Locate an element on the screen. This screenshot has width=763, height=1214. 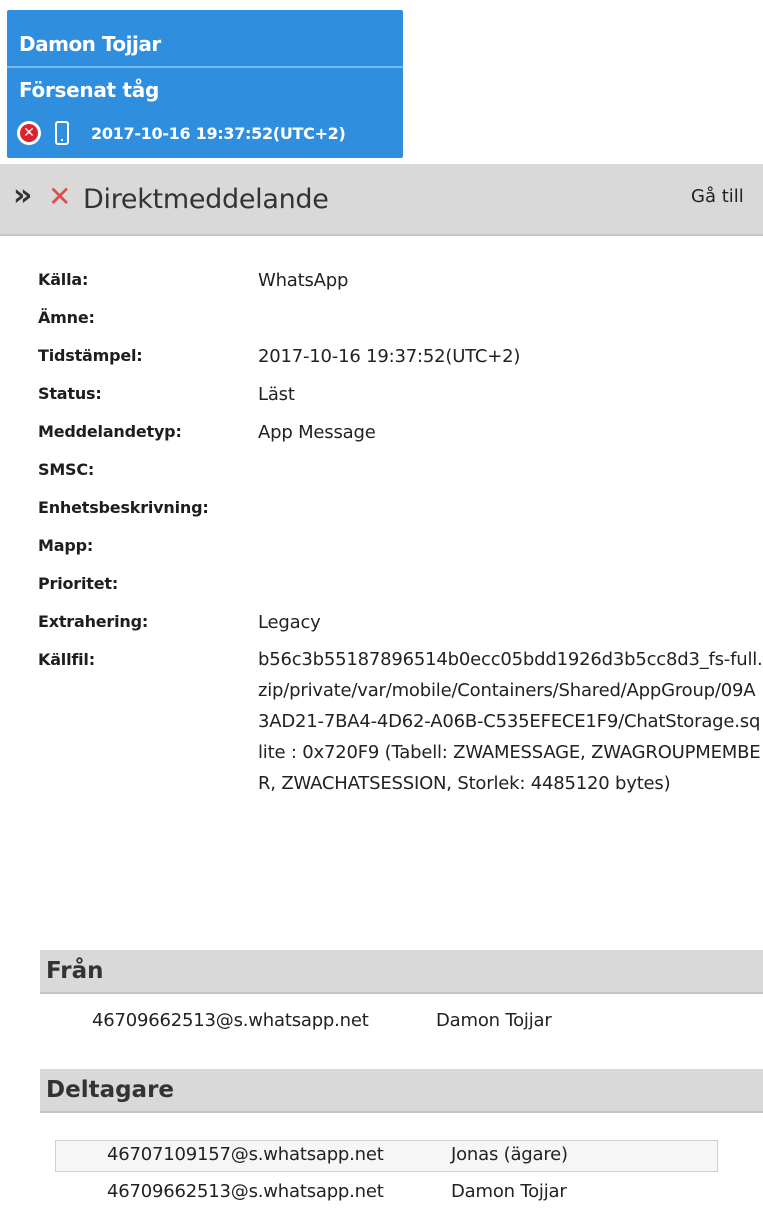
phone-icon is located at coordinates (62, 133).